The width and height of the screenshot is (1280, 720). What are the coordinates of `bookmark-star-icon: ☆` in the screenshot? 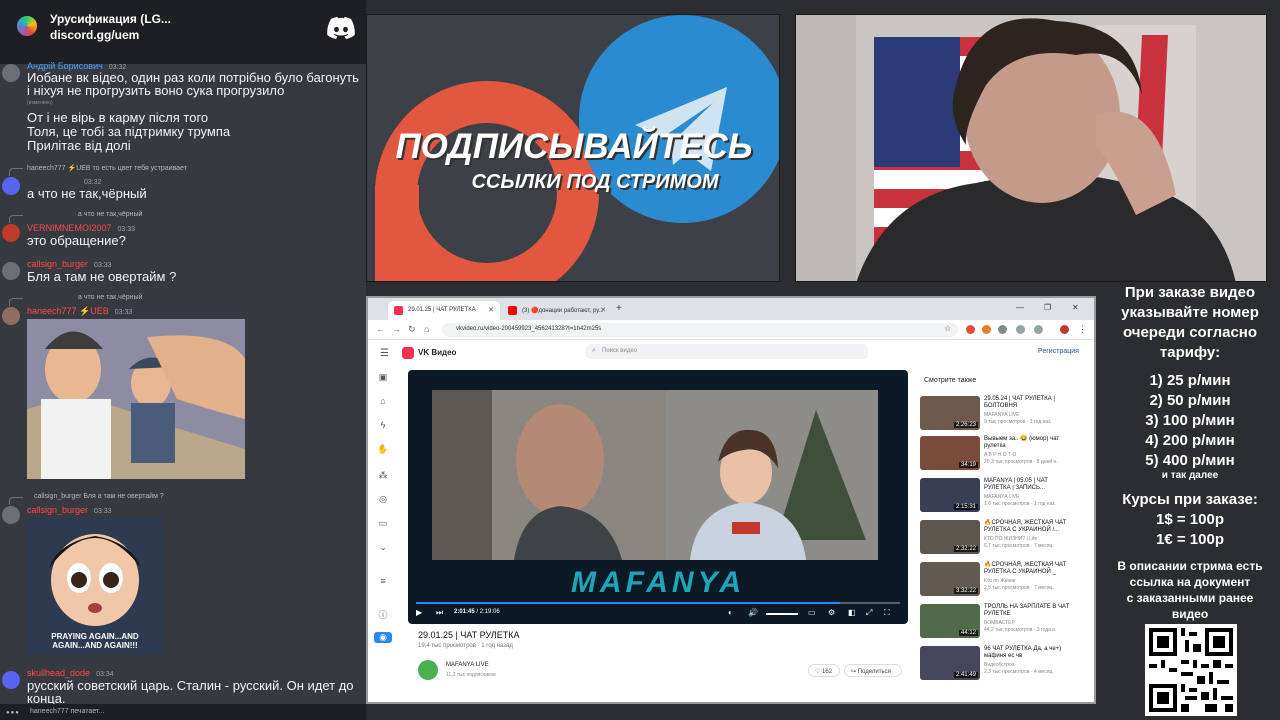 It's located at (947, 328).